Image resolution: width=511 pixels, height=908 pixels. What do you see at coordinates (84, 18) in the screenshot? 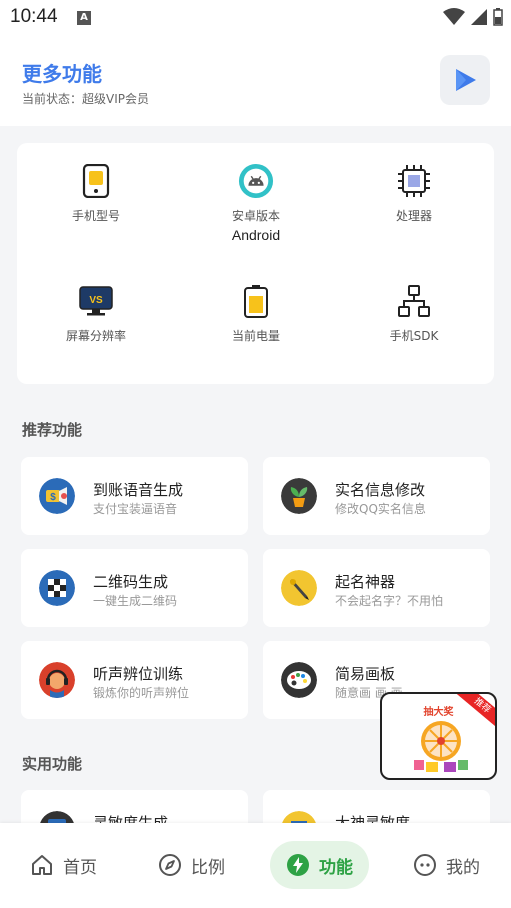
I see `notification-icon: A` at bounding box center [84, 18].